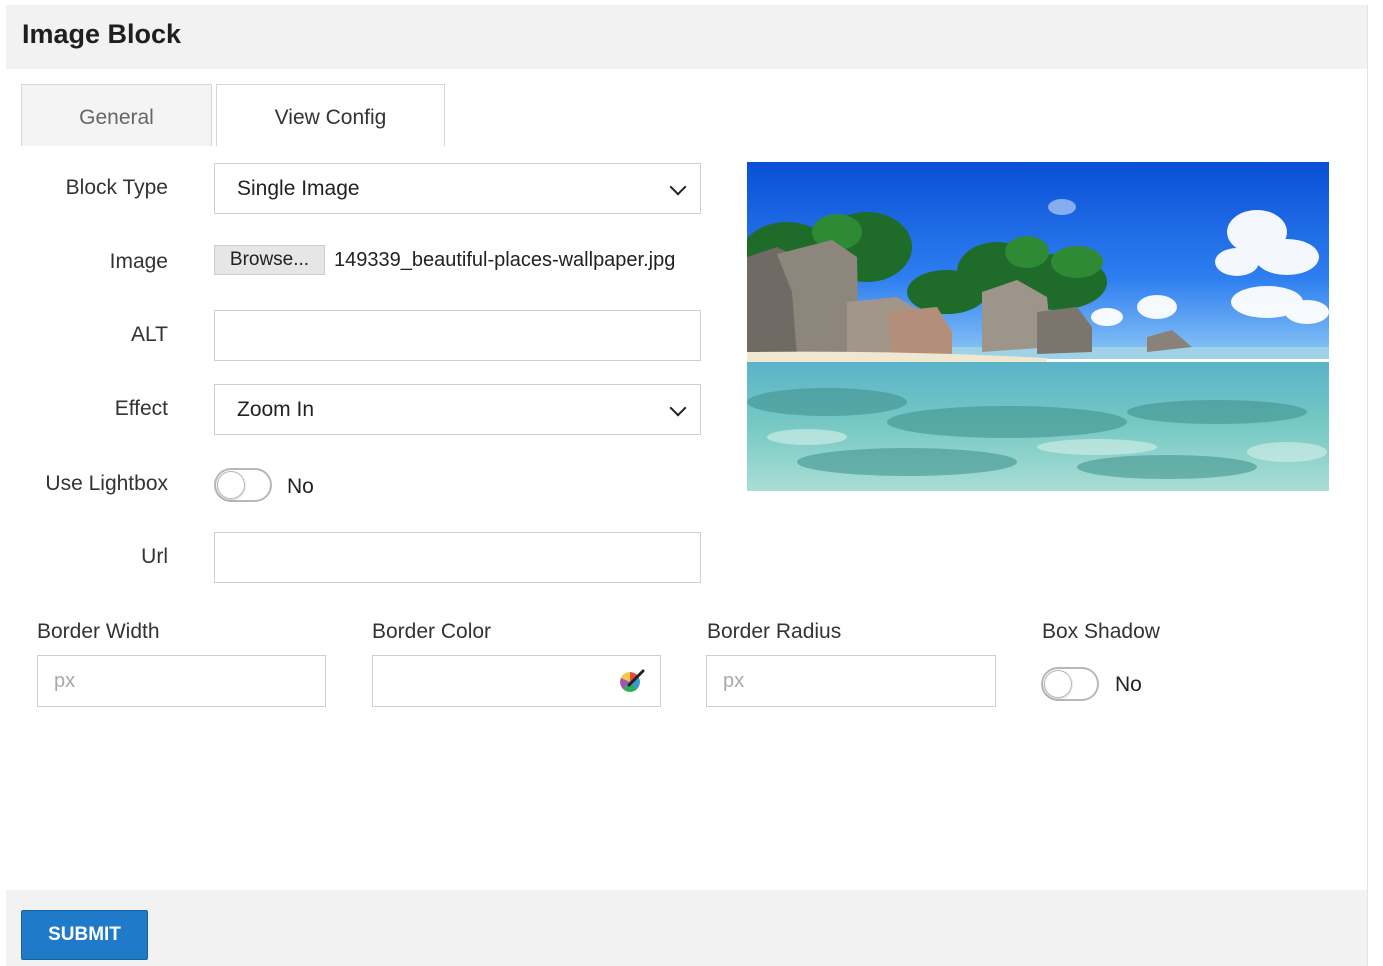 This screenshot has width=1383, height=966. What do you see at coordinates (141, 408) in the screenshot?
I see `effect-label: Effect` at bounding box center [141, 408].